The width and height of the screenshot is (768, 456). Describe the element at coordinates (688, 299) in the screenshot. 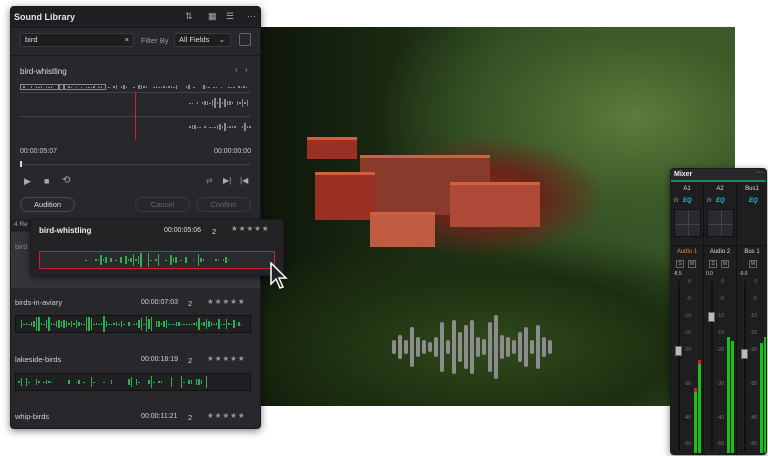

I see `scale-label: -5` at that location.